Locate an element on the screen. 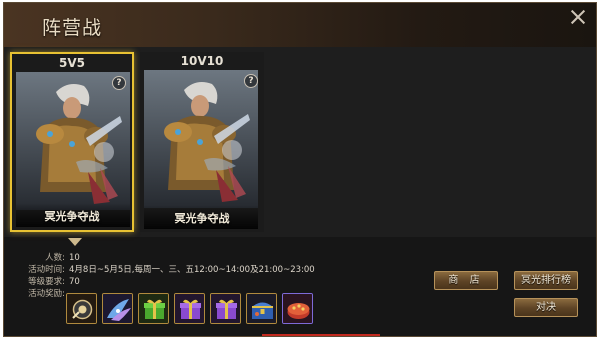 This screenshot has height=339, width=600. level-row: 等级要求: 70 is located at coordinates (166, 282).